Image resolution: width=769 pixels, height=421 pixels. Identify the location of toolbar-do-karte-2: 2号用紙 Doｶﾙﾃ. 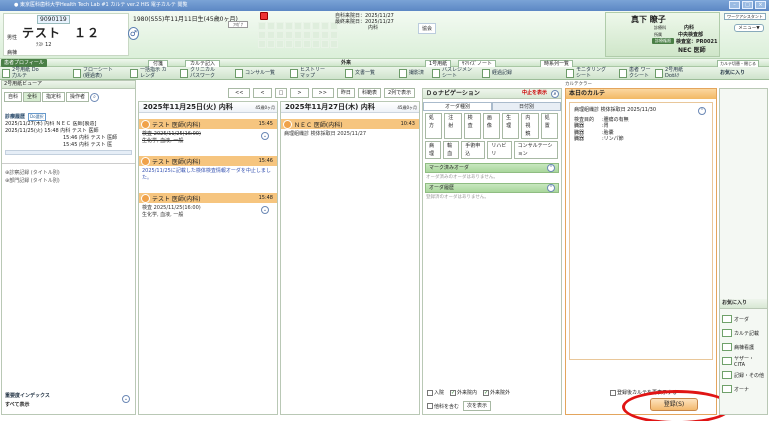
(673, 73).